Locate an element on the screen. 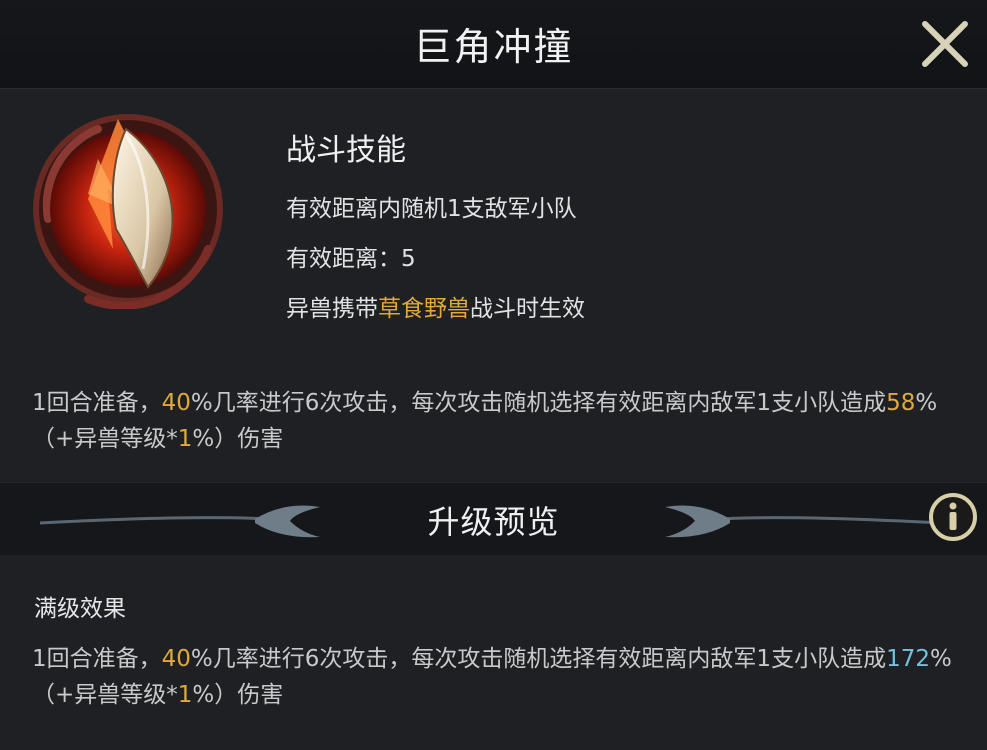  info-button is located at coordinates (953, 517).